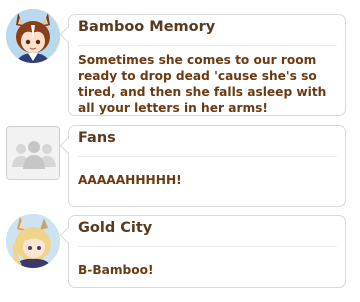 The height and width of the screenshot is (302, 360). Describe the element at coordinates (147, 27) in the screenshot. I see `sender-name: Bamboo Memory` at that location.